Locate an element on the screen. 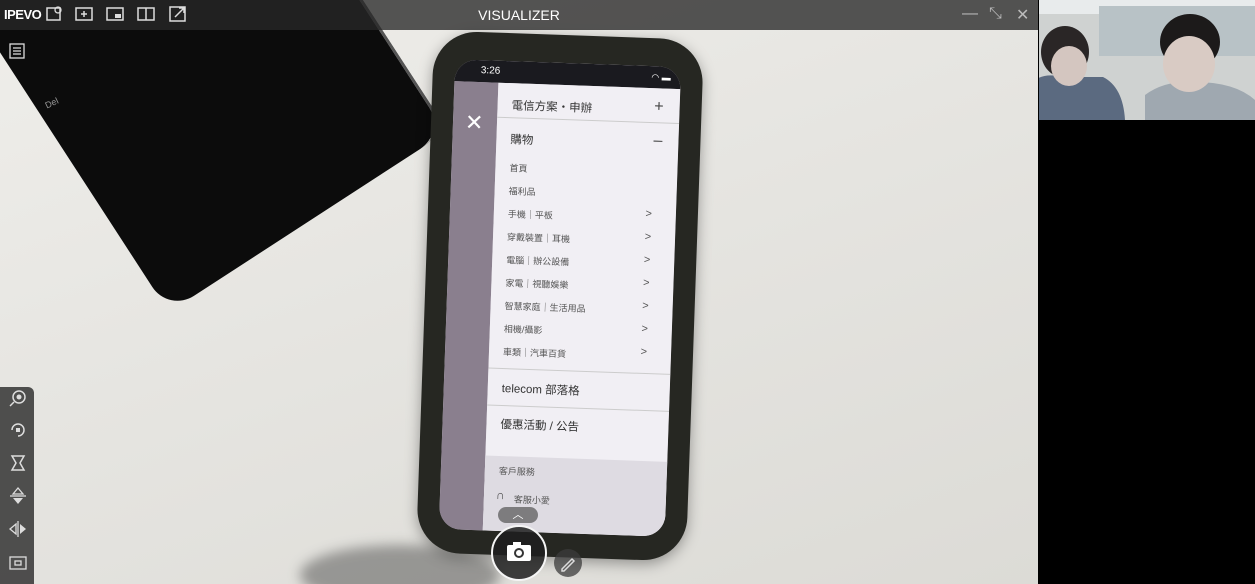  left-toolbar is located at coordinates (17, 485).